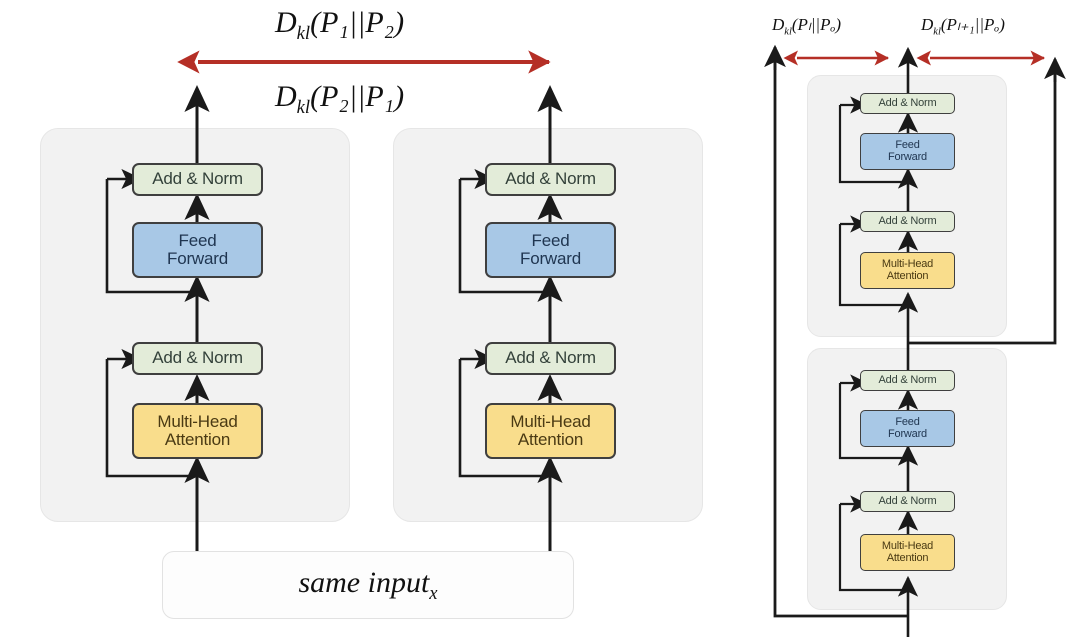 The image size is (1080, 637). What do you see at coordinates (550, 179) in the screenshot?
I see `block2-add-norm-top: Add & Norm` at bounding box center [550, 179].